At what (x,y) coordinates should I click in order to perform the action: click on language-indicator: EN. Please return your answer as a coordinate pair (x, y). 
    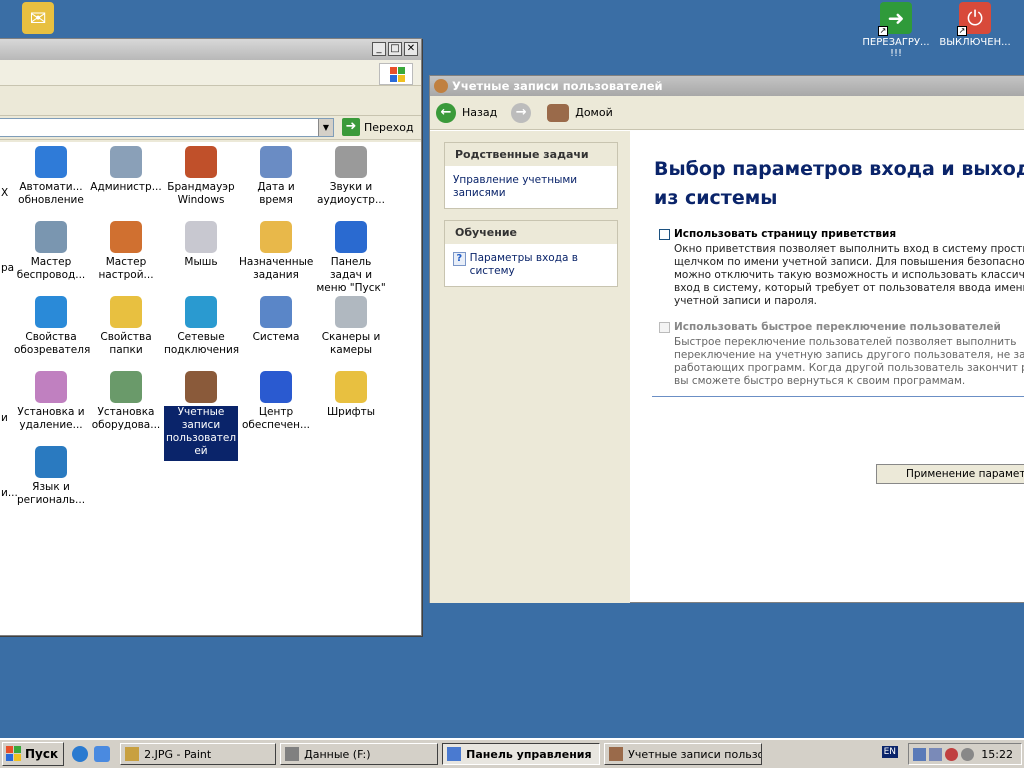
    Looking at the image, I should click on (889, 752).